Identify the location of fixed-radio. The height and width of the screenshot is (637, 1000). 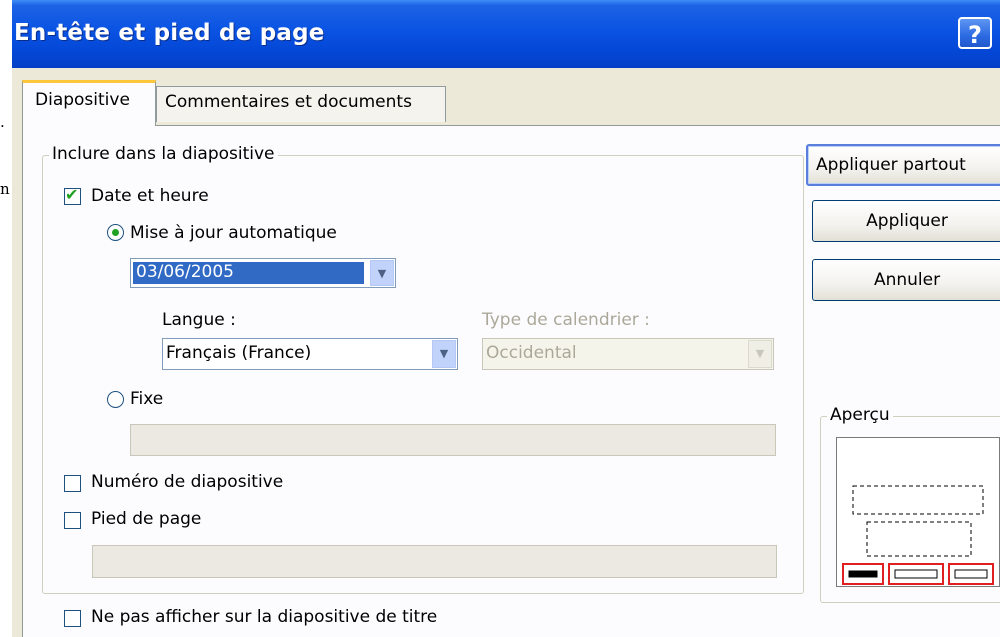
(115, 399).